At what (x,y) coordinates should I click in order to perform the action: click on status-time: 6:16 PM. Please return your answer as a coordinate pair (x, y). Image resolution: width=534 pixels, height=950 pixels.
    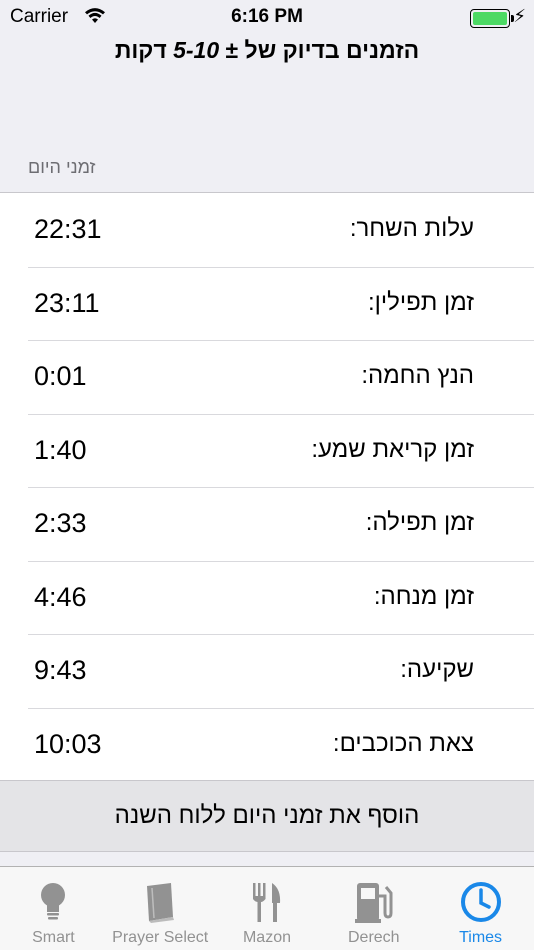
    Looking at the image, I should click on (267, 16).